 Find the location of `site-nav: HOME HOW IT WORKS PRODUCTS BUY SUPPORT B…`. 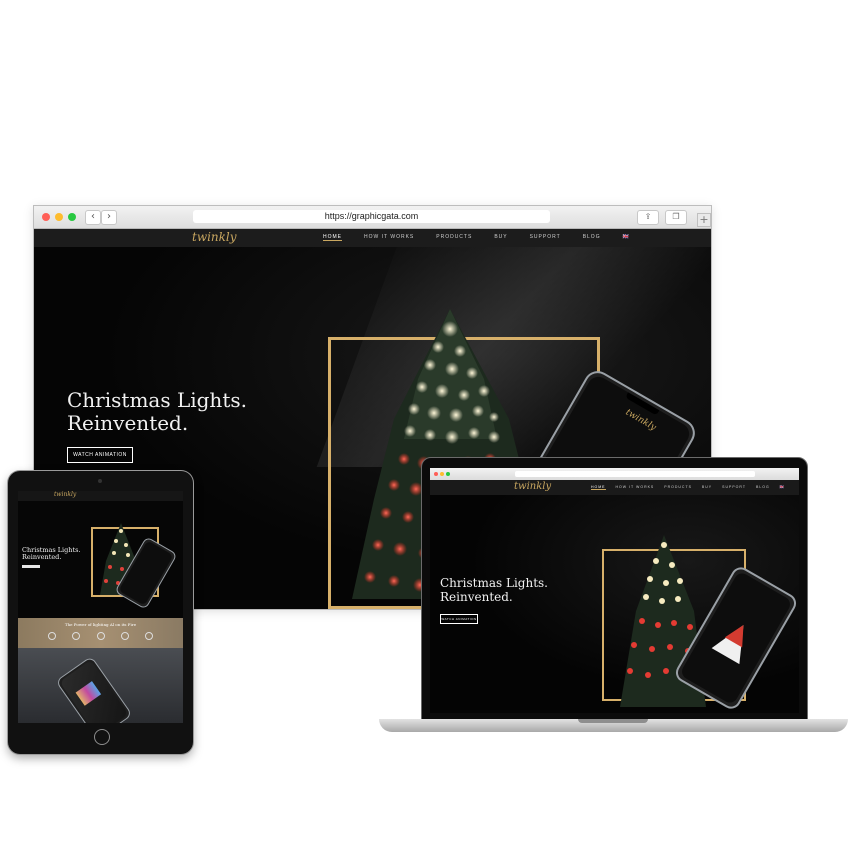

site-nav: HOME HOW IT WORKS PRODUCTS BUY SUPPORT B… is located at coordinates (476, 237).